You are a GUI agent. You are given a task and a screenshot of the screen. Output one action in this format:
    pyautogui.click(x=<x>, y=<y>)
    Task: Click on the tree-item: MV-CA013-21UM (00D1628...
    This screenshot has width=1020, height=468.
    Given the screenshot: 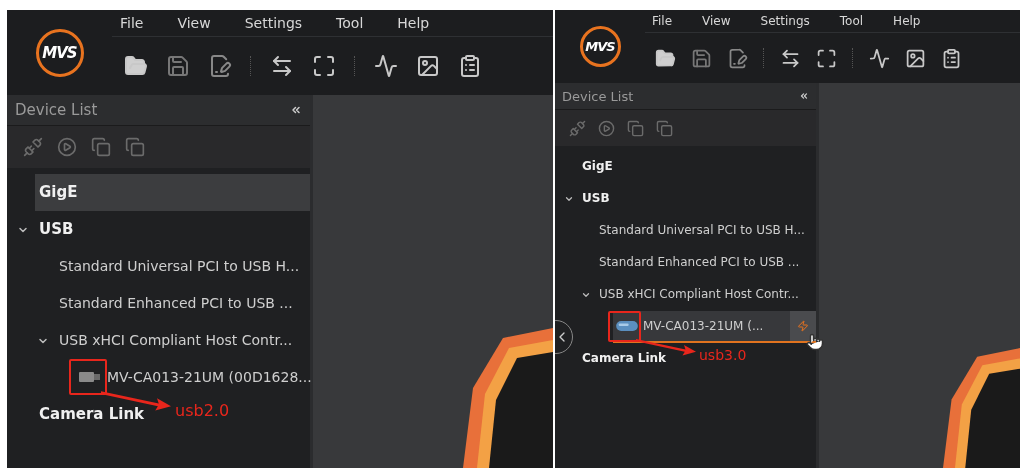 What is the action you would take?
    pyautogui.click(x=192, y=377)
    